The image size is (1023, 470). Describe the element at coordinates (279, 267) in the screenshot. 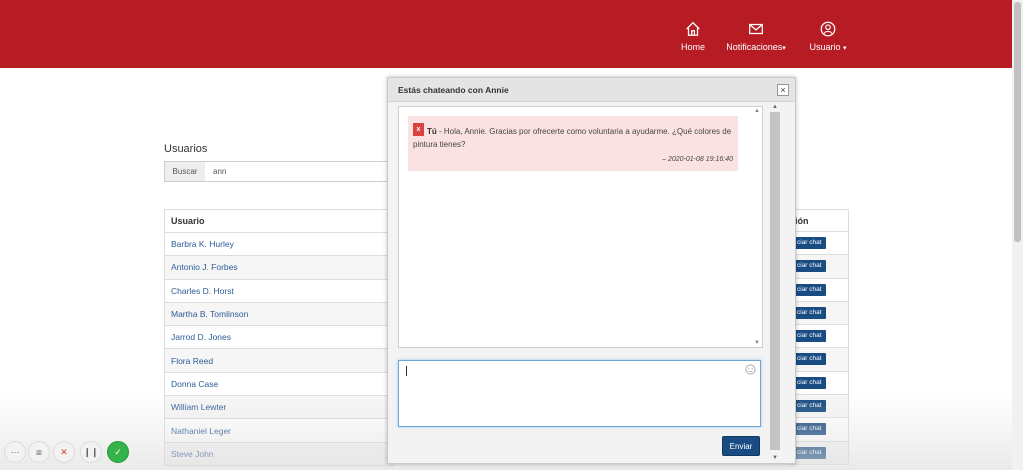

I see `user-link: Antonio J. Forbes` at that location.